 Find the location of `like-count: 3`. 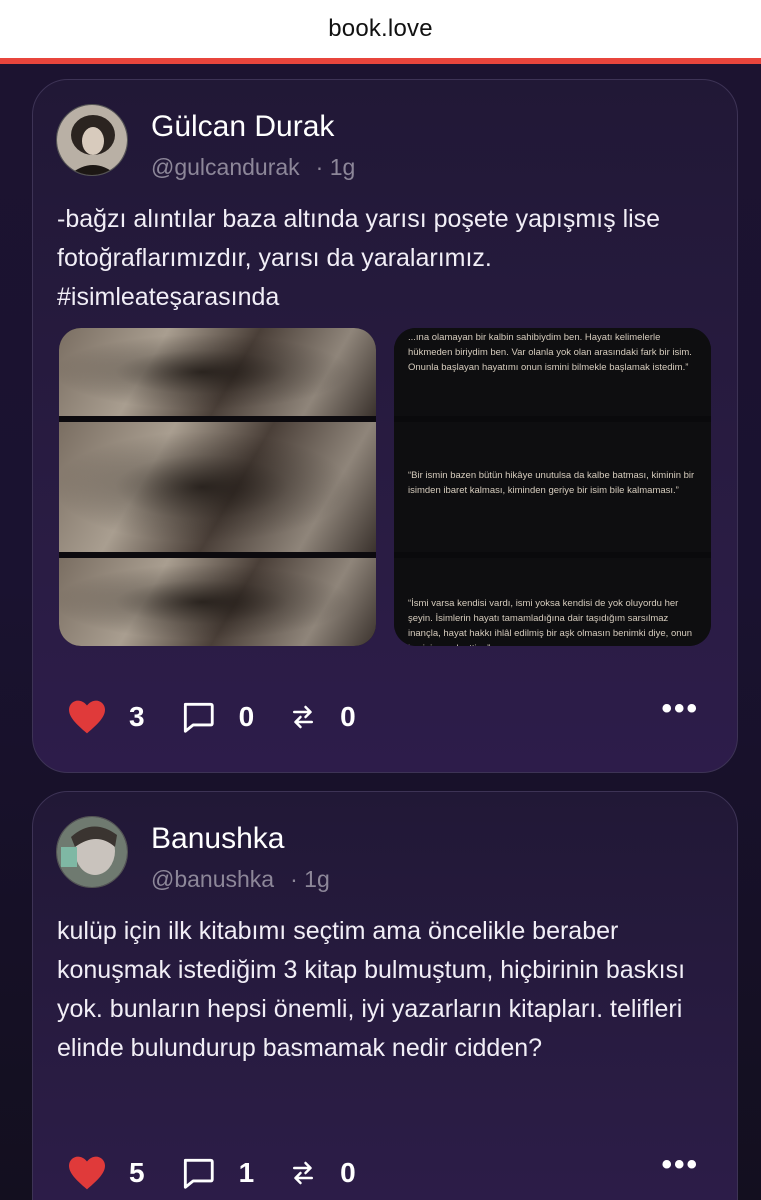

like-count: 3 is located at coordinates (137, 716).